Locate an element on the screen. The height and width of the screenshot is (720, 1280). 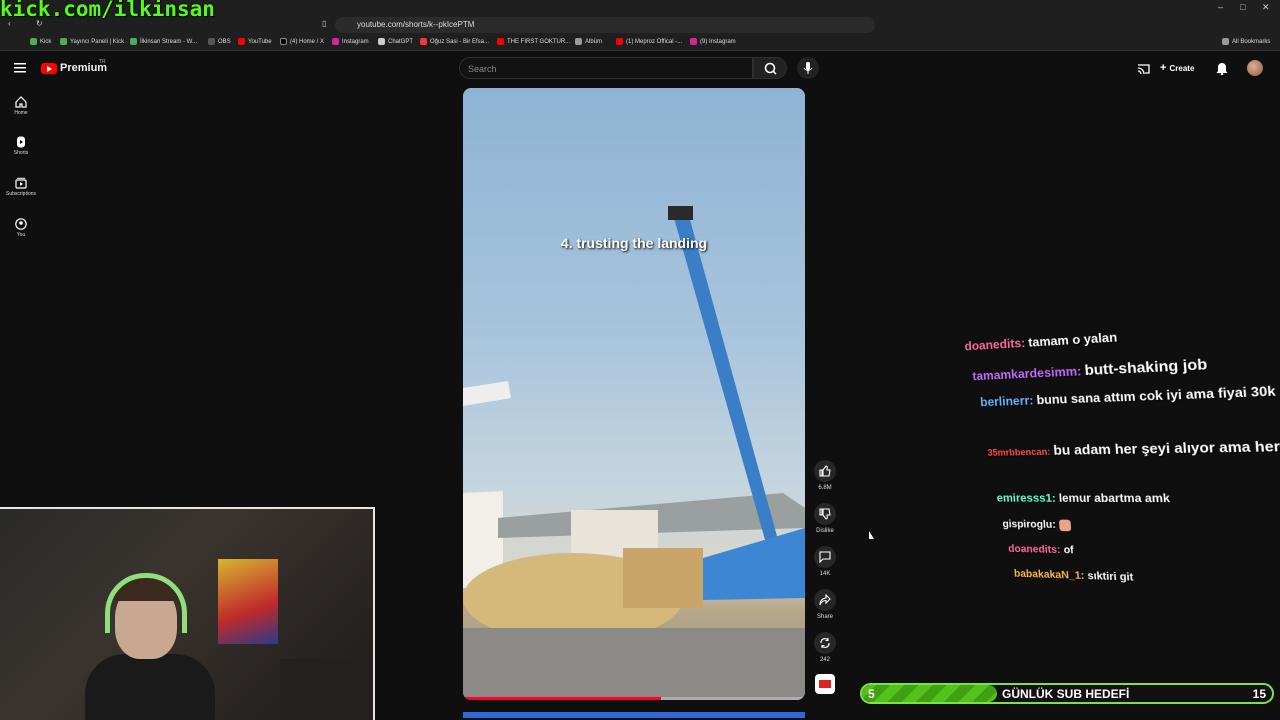
search-button is located at coordinates (770, 68).